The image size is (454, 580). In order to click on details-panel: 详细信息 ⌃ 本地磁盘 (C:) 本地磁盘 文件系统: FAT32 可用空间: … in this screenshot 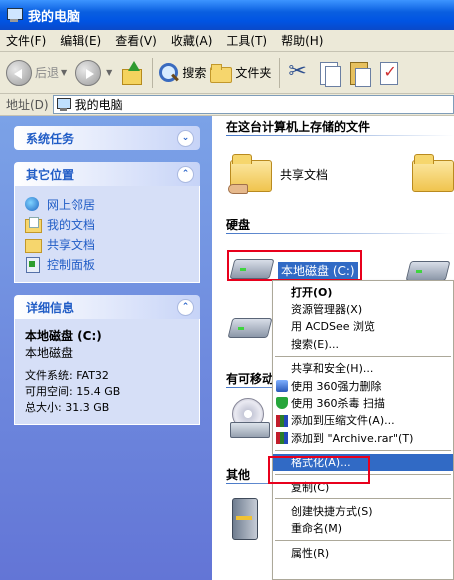, I will do `click(107, 360)`.